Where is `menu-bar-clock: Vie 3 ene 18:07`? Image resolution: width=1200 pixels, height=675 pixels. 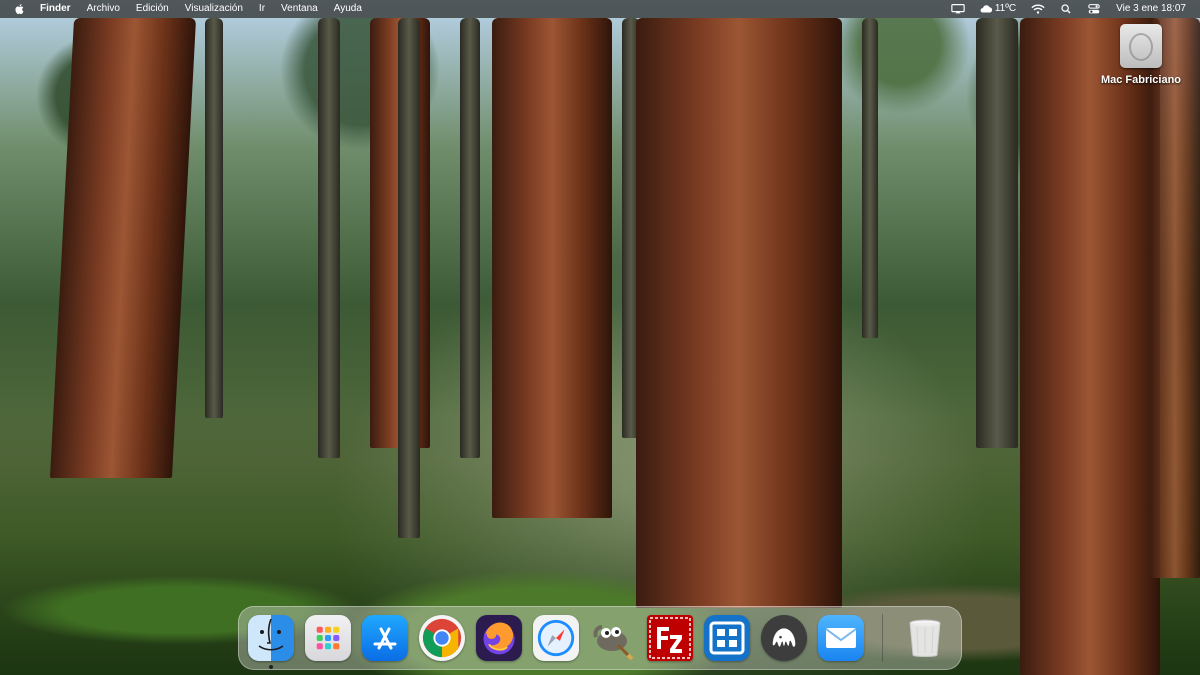
menu-bar-clock: Vie 3 ene 18:07 is located at coordinates (1154, 9).